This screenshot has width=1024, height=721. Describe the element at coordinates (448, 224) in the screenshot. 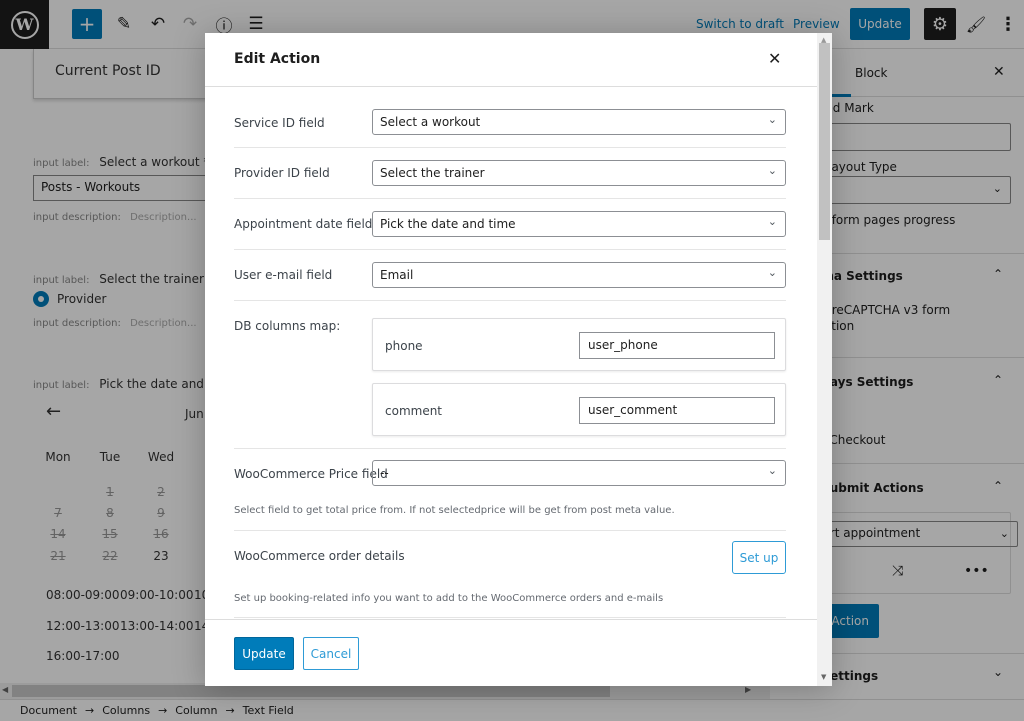

I see `select-value: Pick the date and time` at that location.